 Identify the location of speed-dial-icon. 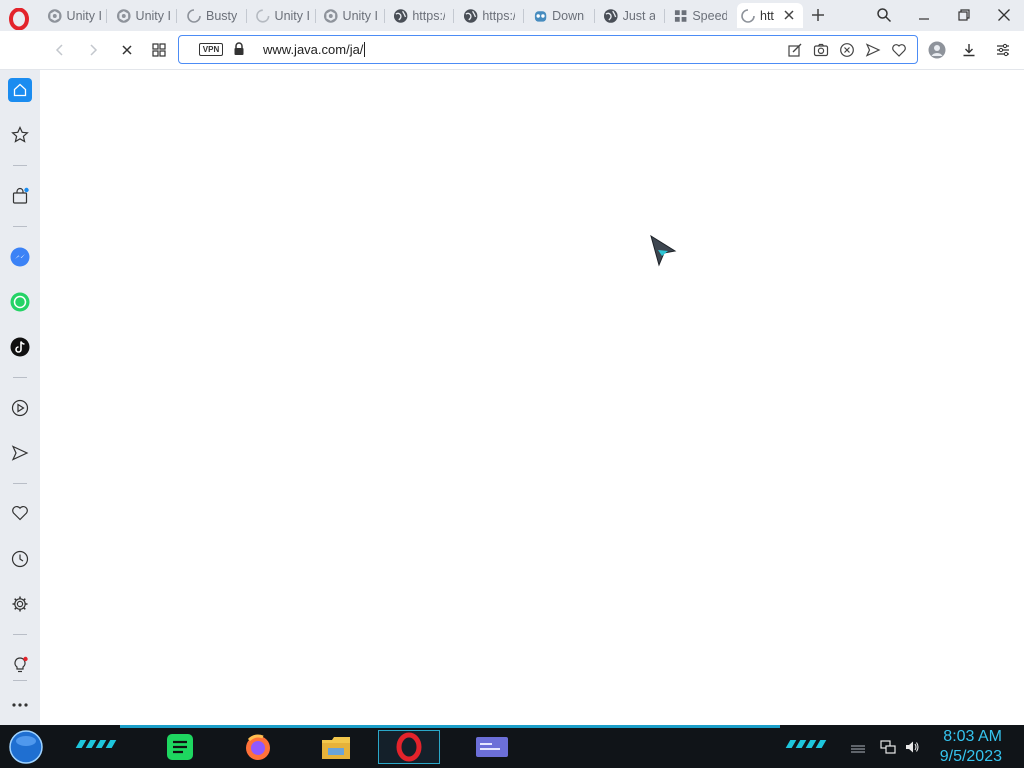
(680, 15).